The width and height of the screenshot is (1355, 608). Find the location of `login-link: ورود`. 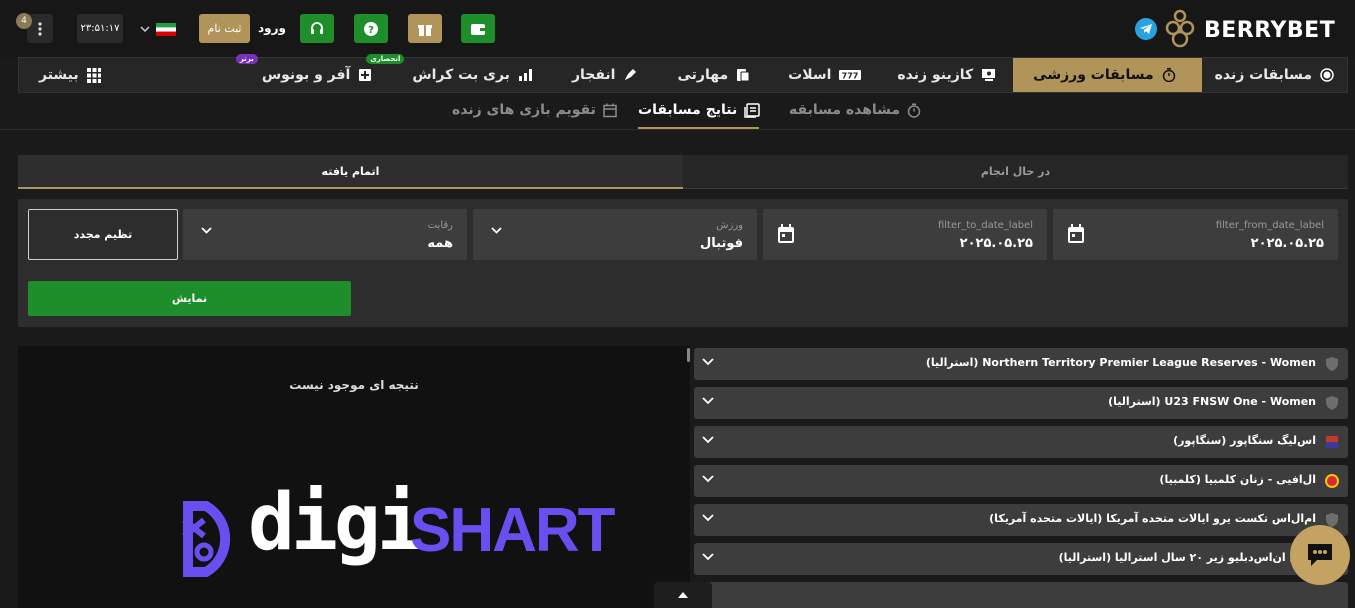

login-link: ورود is located at coordinates (272, 28).